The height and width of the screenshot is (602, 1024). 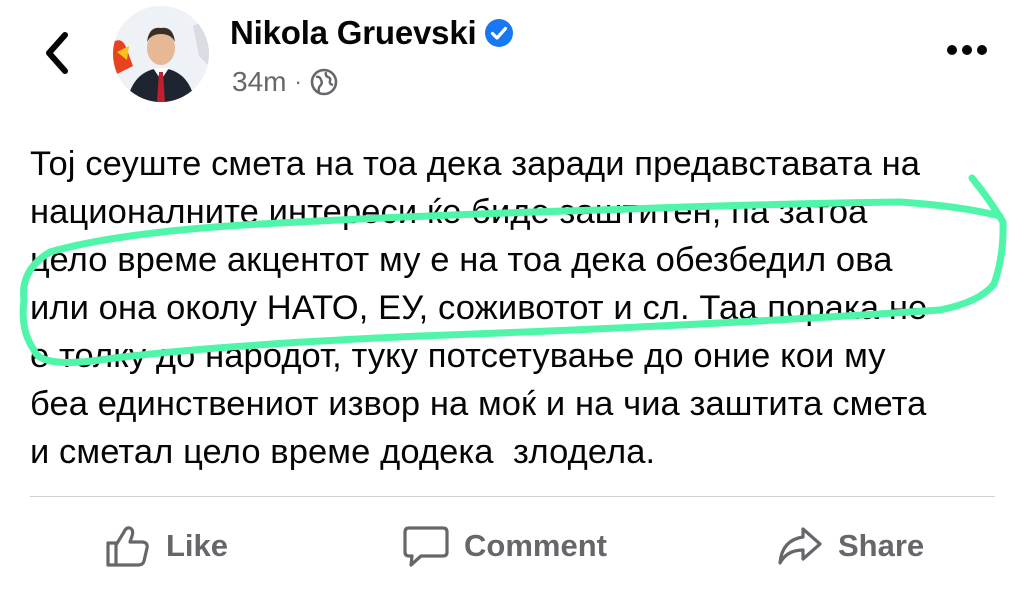 What do you see at coordinates (324, 82) in the screenshot?
I see `globe-icon` at bounding box center [324, 82].